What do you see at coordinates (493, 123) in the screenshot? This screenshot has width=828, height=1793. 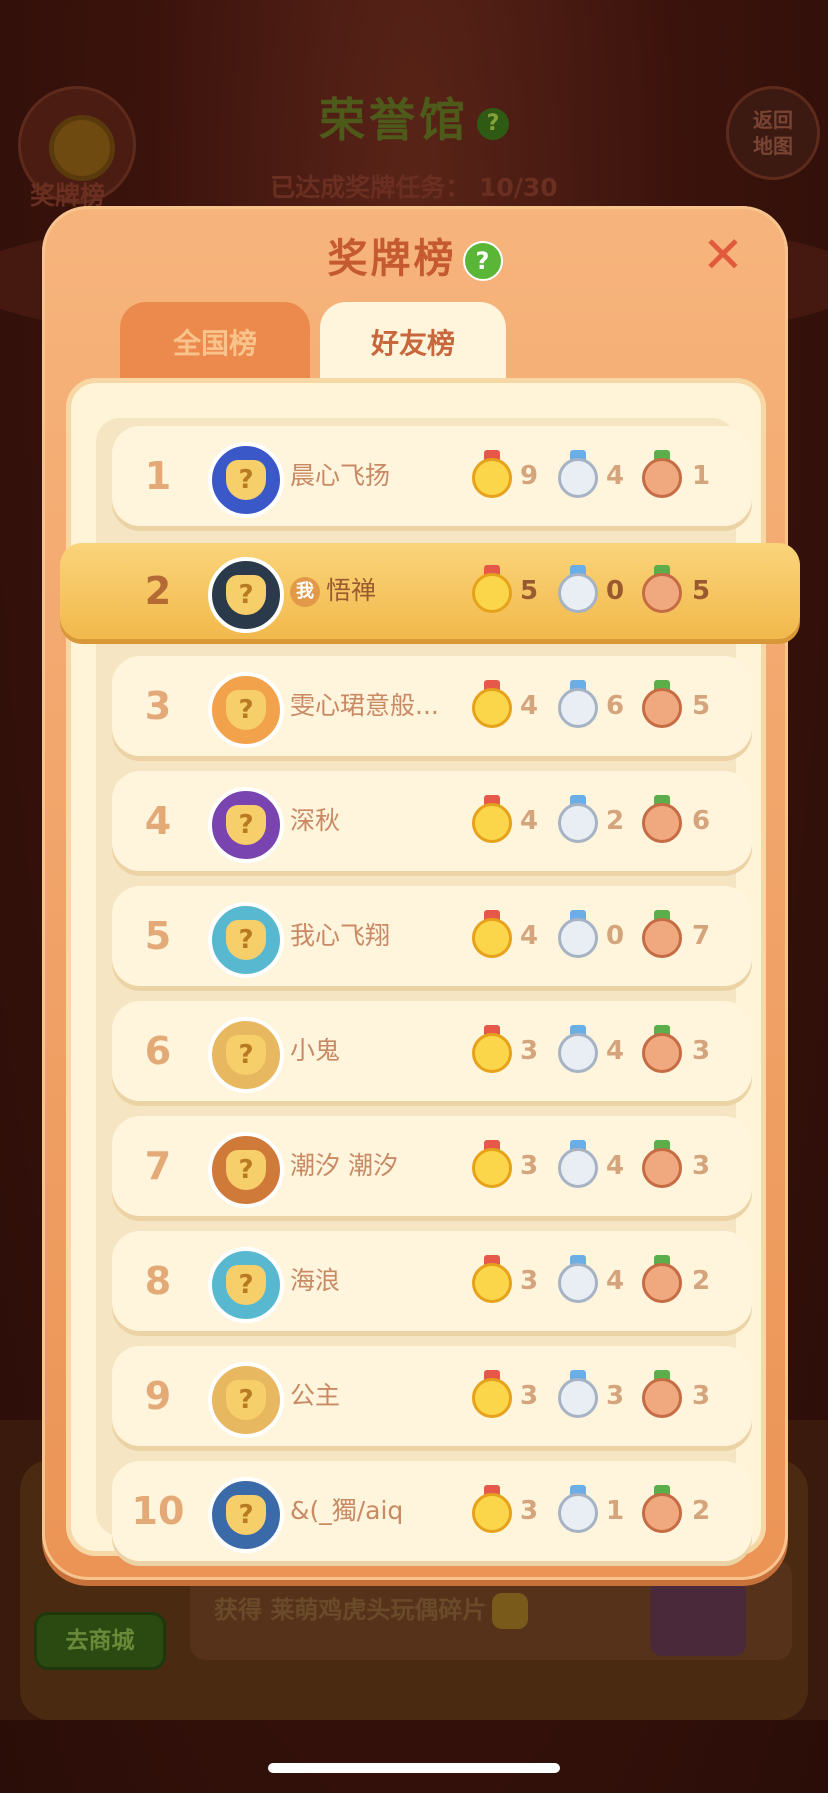 I see `honor-hall-help-icon: ?` at bounding box center [493, 123].